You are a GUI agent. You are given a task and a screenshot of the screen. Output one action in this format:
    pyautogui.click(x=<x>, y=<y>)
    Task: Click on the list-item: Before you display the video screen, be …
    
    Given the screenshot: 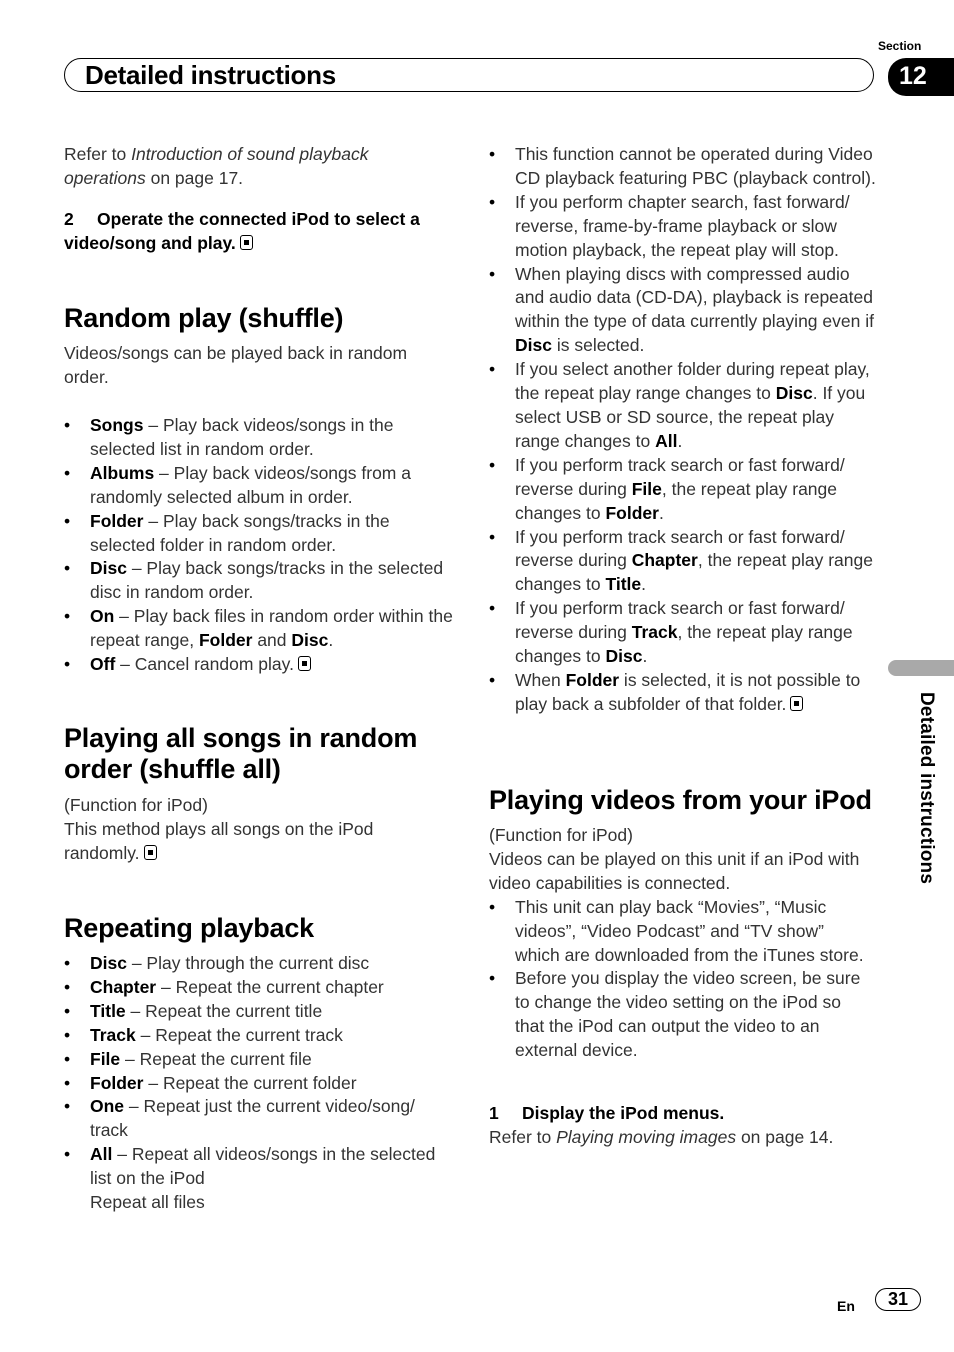 What is the action you would take?
    pyautogui.click(x=679, y=1015)
    